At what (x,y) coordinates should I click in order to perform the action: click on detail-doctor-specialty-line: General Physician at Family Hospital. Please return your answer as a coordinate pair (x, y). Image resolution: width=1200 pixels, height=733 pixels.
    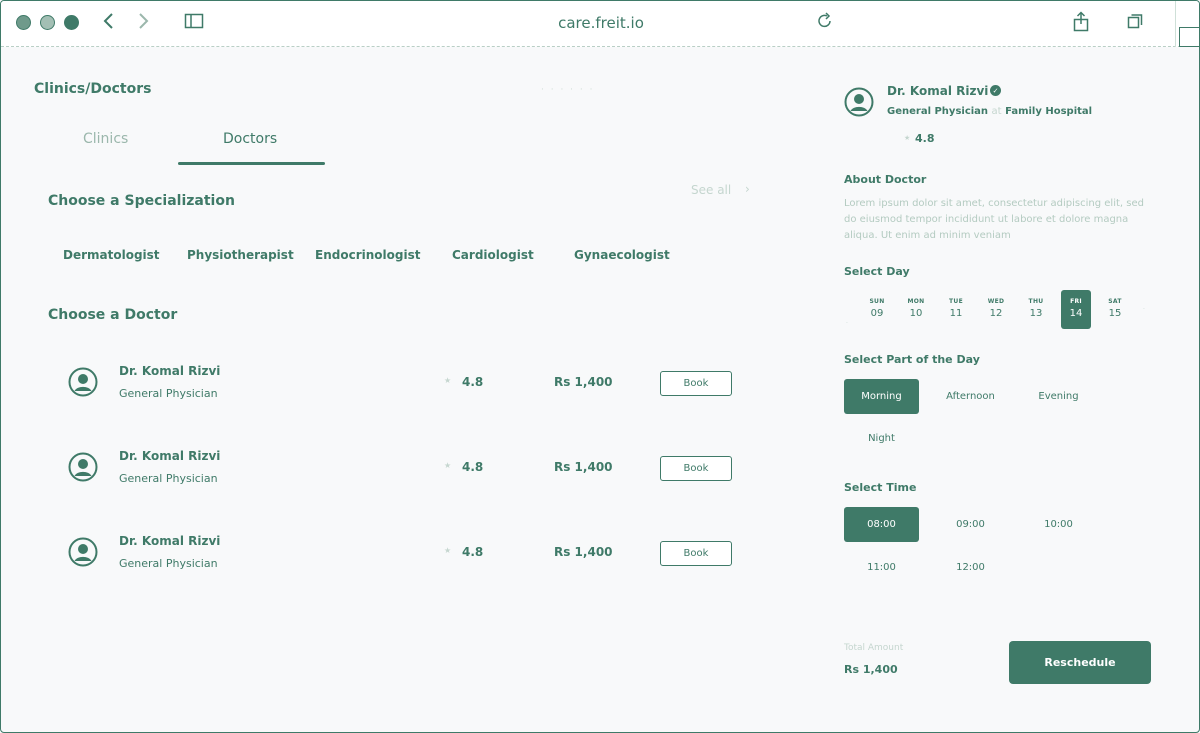
    Looking at the image, I should click on (989, 111).